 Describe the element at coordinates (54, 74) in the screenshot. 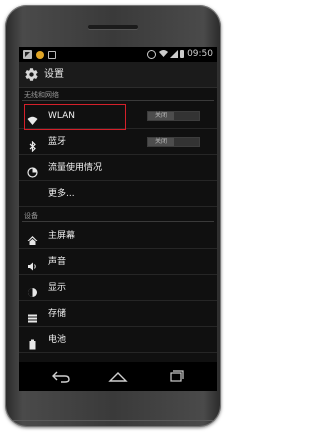

I see `page-title: 设置` at that location.